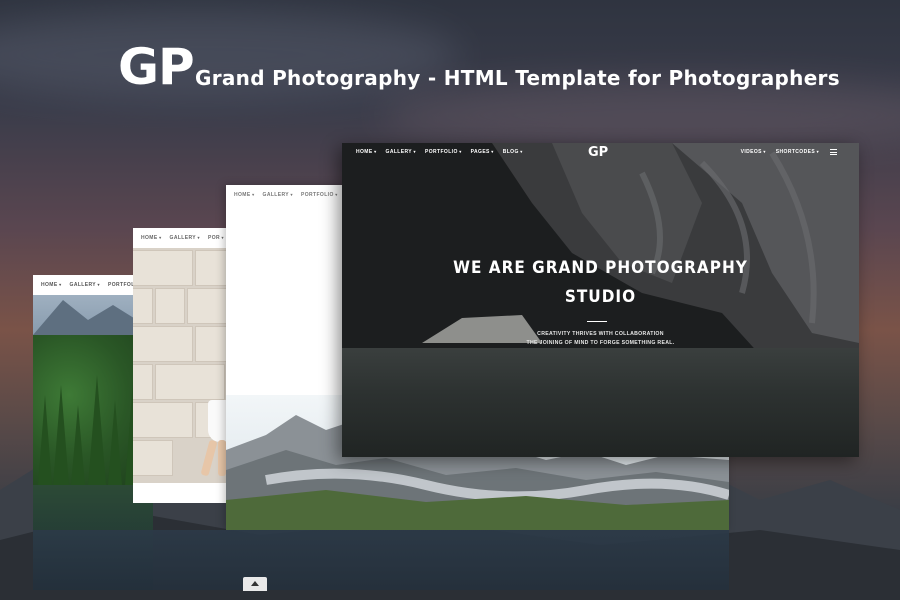  Describe the element at coordinates (381, 560) in the screenshot. I see `lake-reflection-band` at that location.